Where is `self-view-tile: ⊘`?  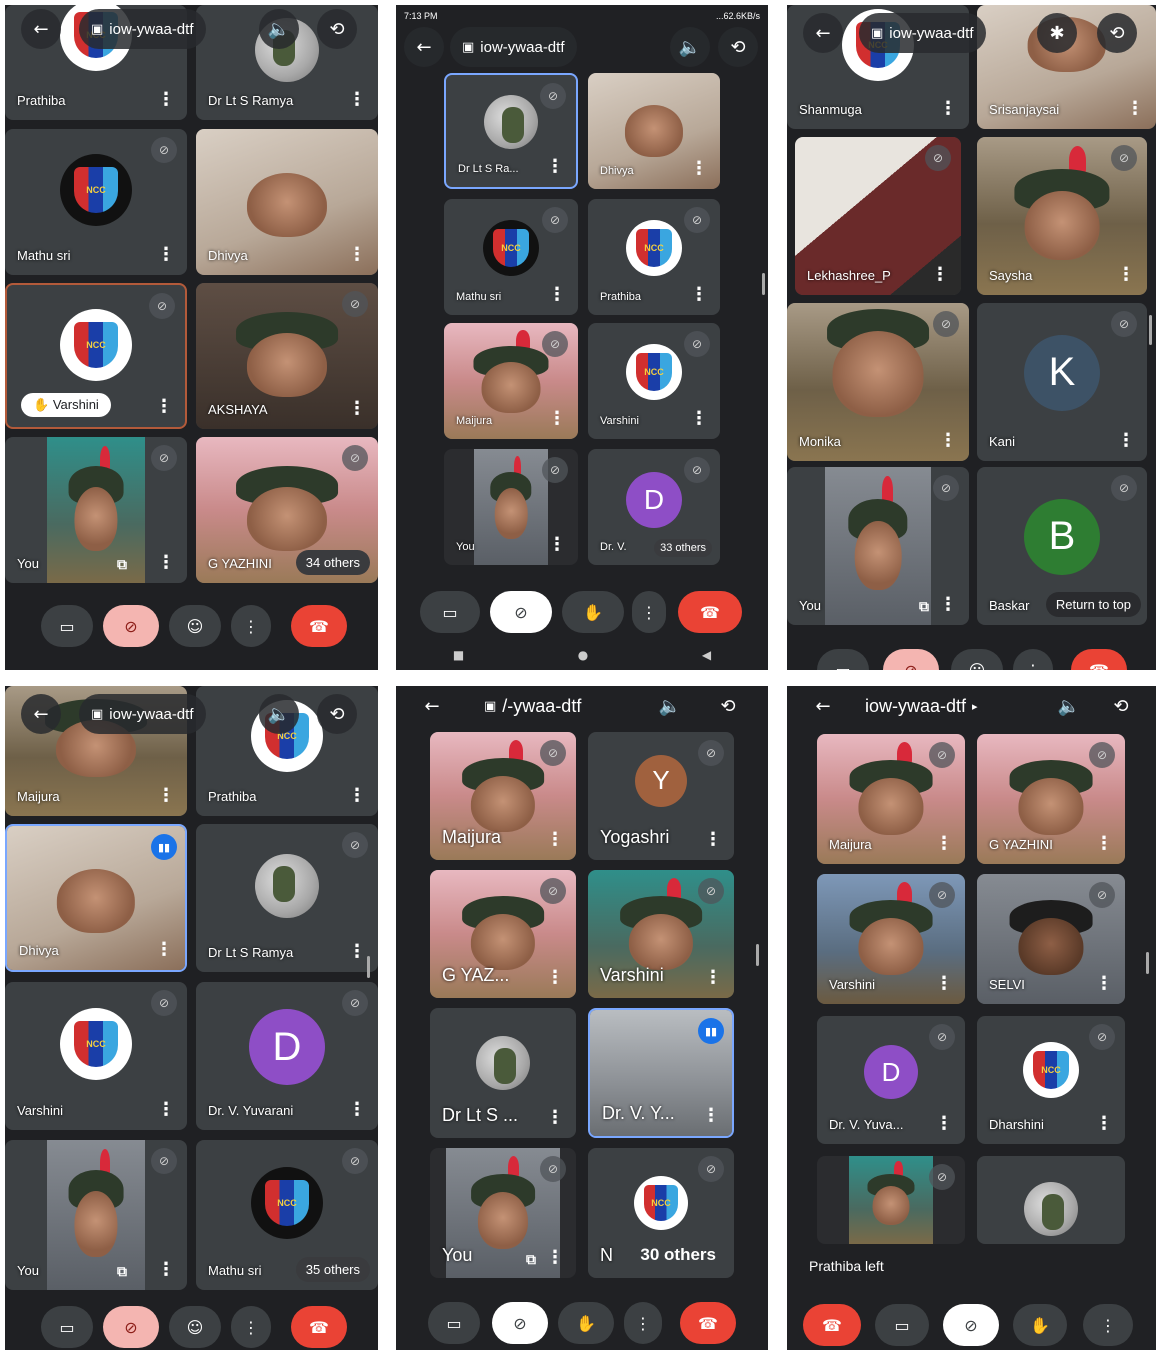
self-view-tile: ⊘ is located at coordinates (891, 1200).